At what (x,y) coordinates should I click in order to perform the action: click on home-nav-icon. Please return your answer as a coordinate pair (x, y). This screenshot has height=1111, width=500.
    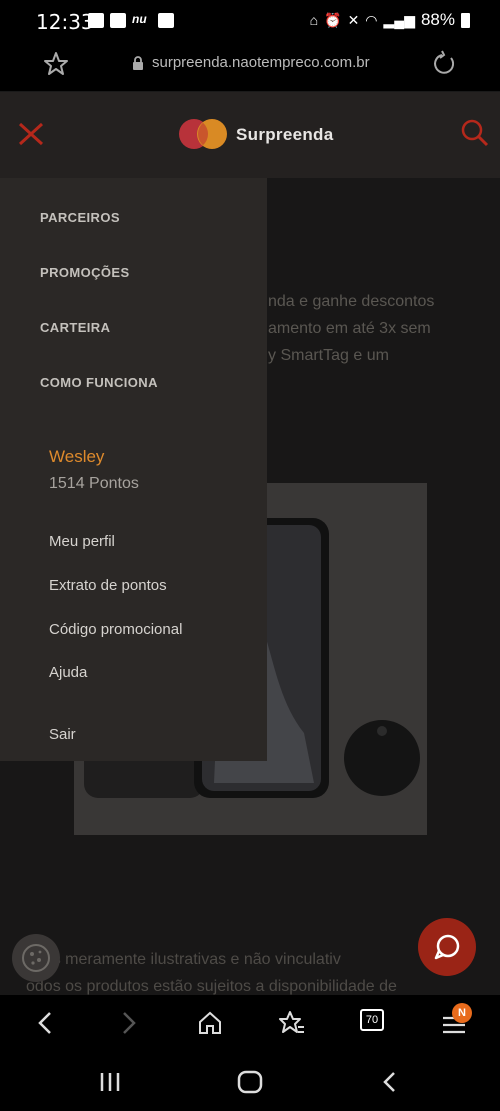
    Looking at the image, I should click on (250, 1082).